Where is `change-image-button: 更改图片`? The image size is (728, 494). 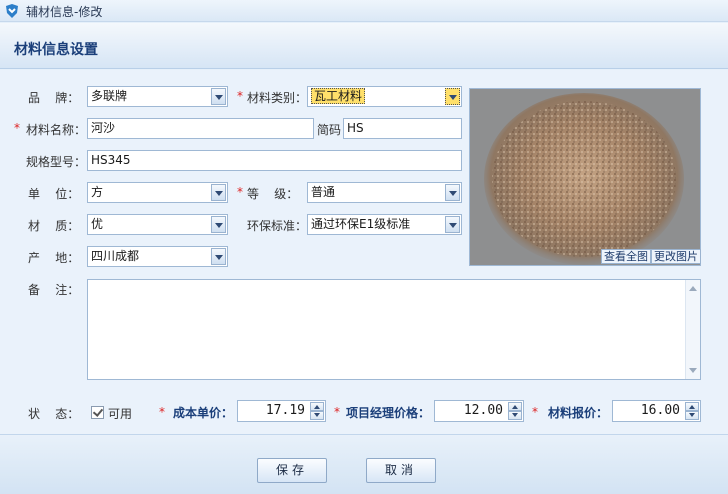 change-image-button: 更改图片 is located at coordinates (676, 256).